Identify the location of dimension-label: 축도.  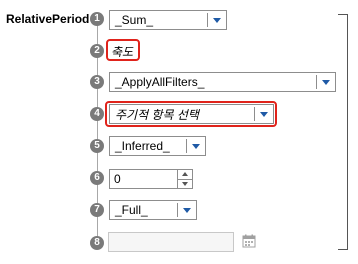
(122, 52).